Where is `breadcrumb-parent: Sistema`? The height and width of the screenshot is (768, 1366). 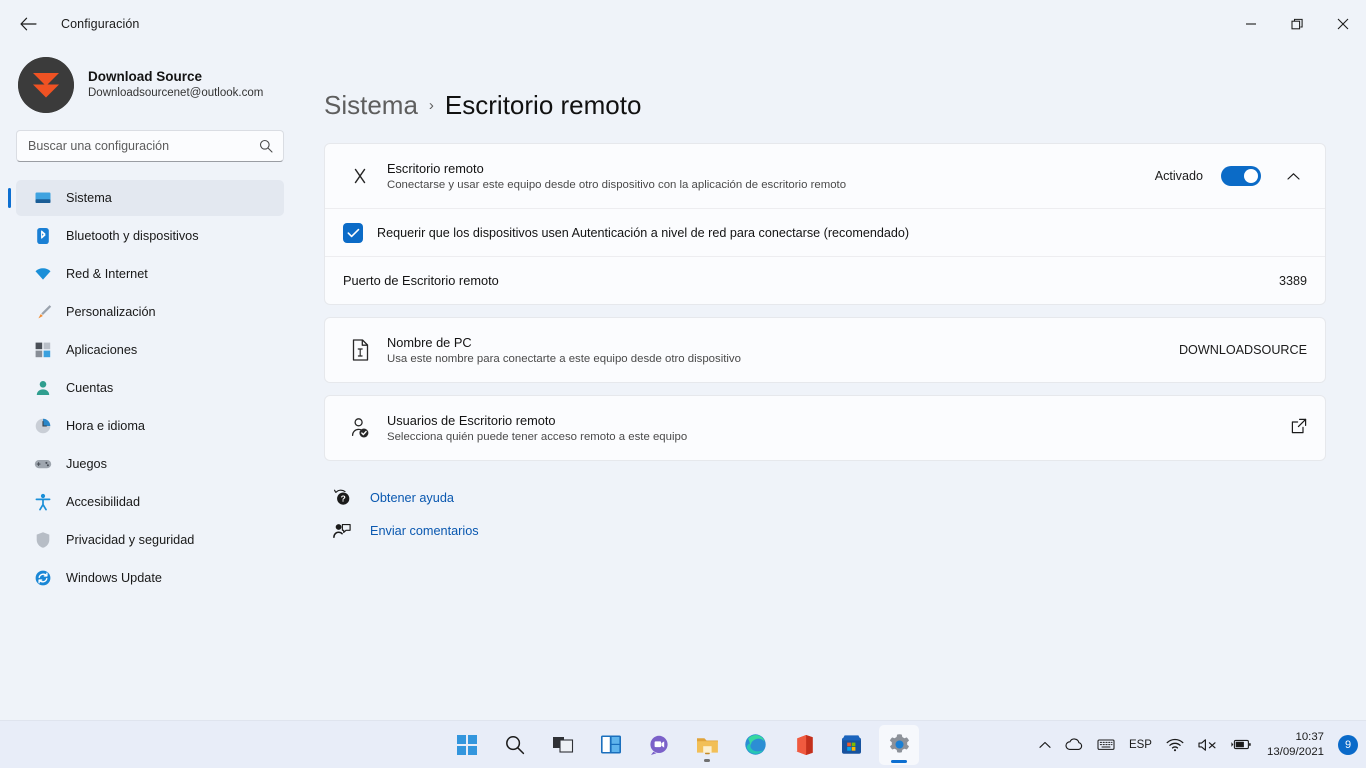 breadcrumb-parent: Sistema is located at coordinates (371, 105).